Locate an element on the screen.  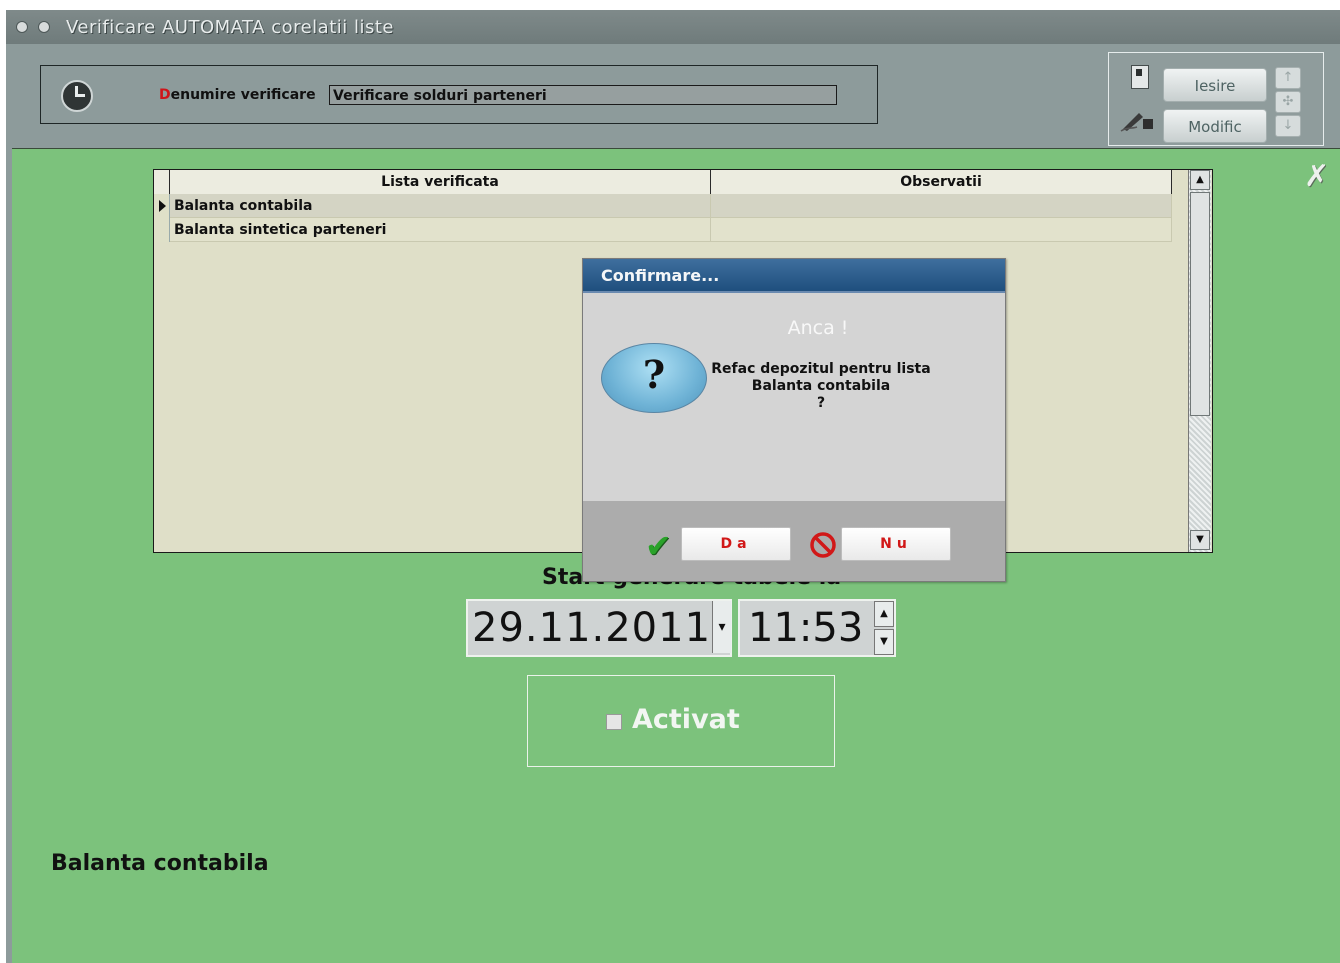
row-selector is located at coordinates (162, 230).